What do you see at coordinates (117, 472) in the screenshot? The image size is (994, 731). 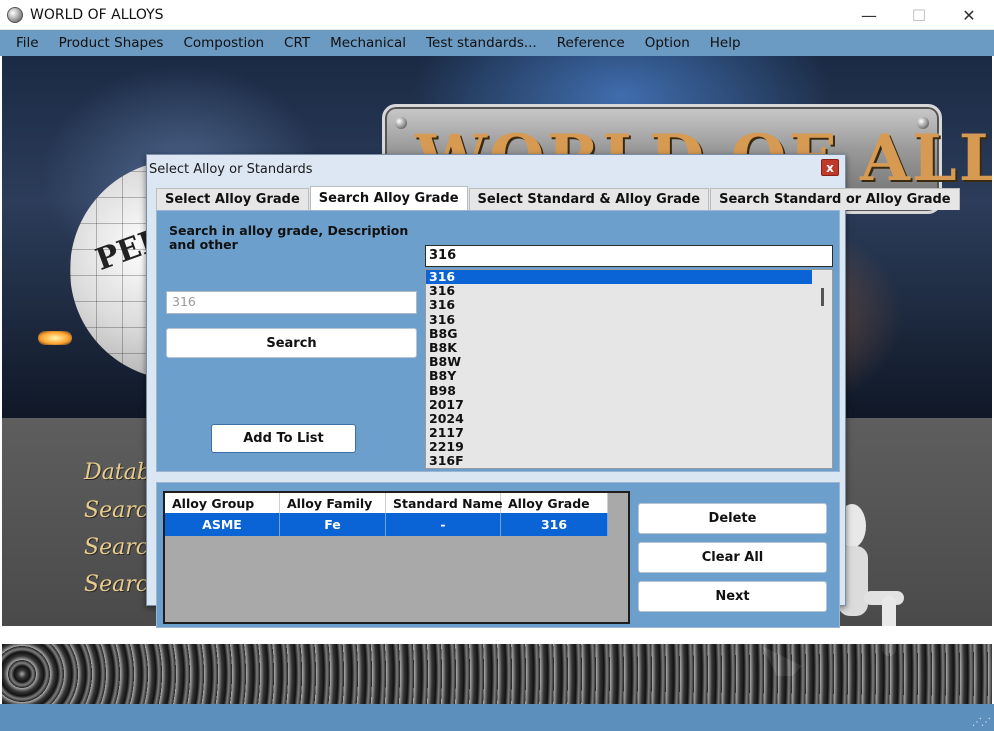 I see `side-label: Datab` at bounding box center [117, 472].